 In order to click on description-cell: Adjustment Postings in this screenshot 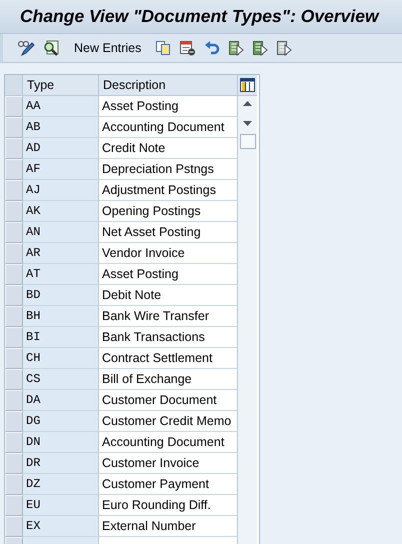, I will do `click(168, 190)`.